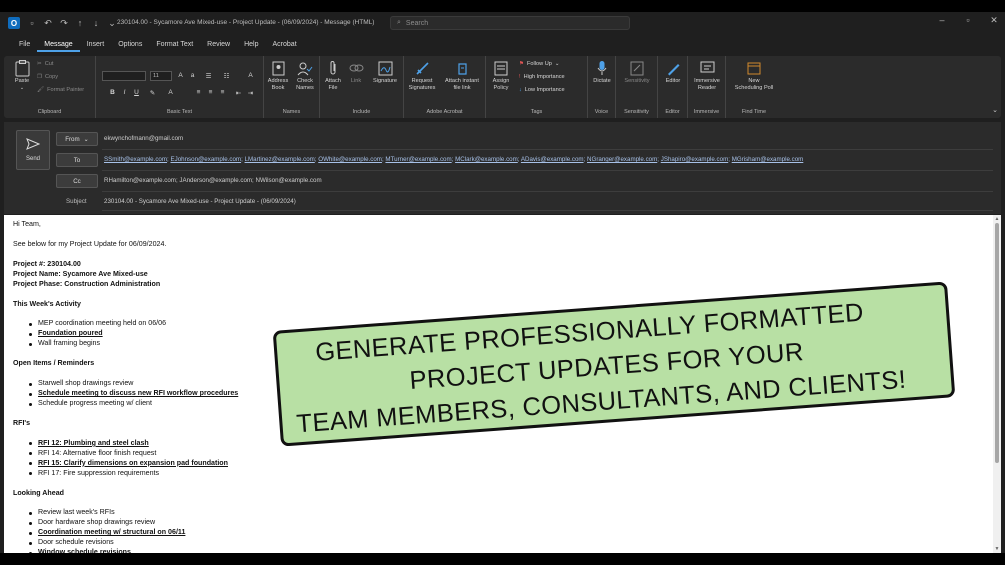  What do you see at coordinates (510, 23) in the screenshot?
I see `search-input: ⌕ Search` at bounding box center [510, 23].